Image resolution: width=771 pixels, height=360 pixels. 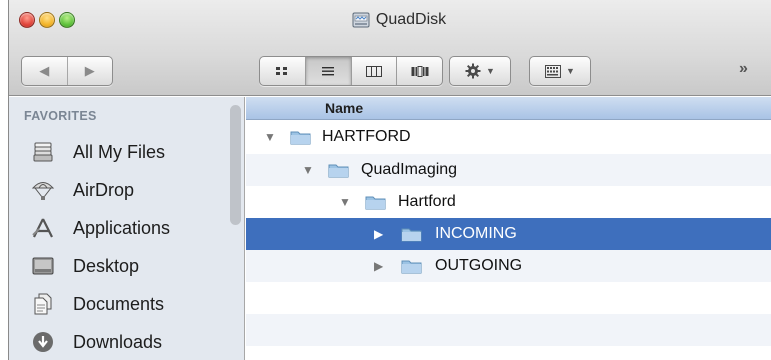 I want to click on list-row-hartford: ▼ Hartford, so click(x=508, y=202).